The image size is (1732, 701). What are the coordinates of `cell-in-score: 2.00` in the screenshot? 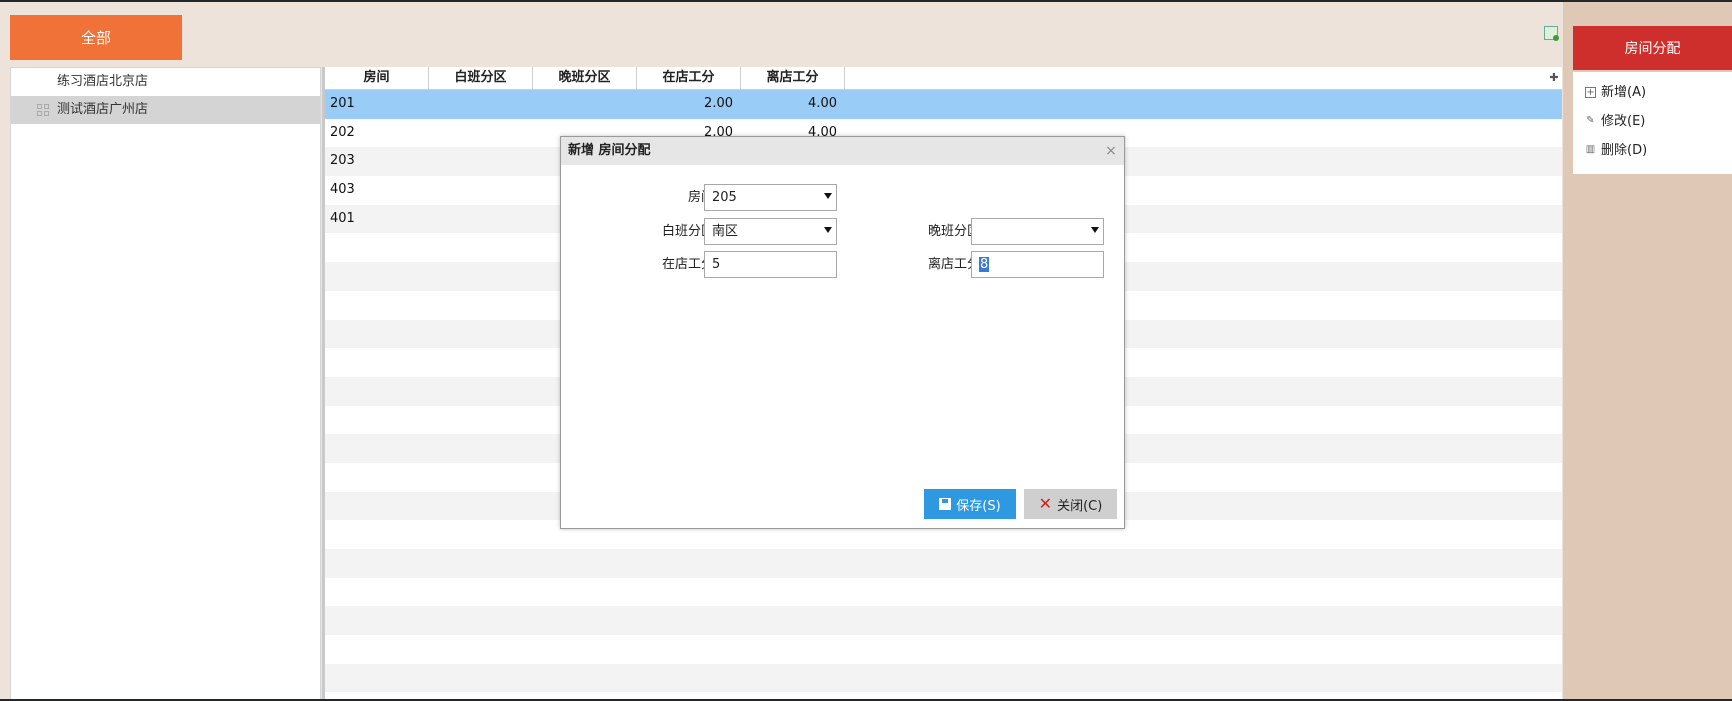 It's located at (718, 103).